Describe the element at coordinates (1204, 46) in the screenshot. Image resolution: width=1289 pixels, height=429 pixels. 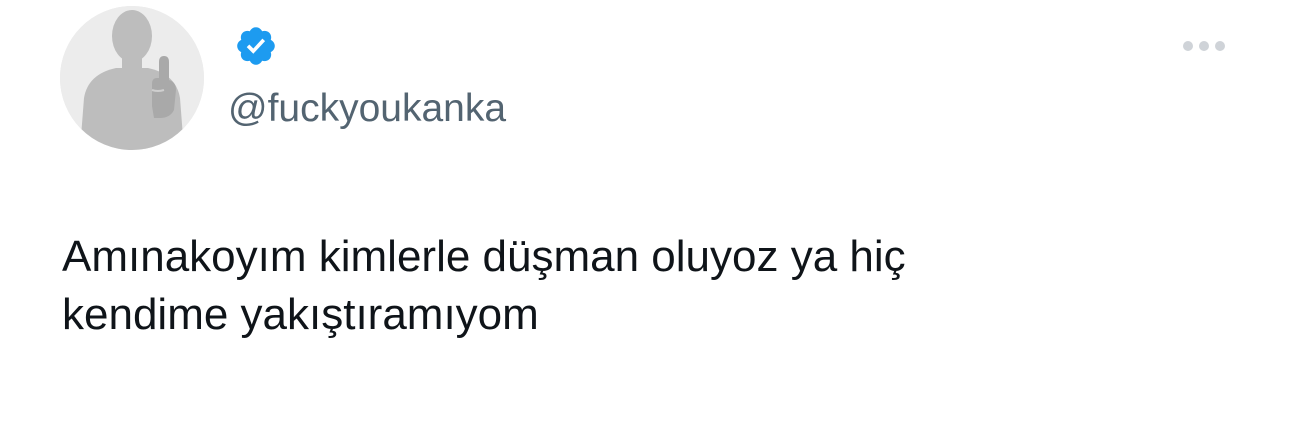
I see `more-options-icon` at that location.